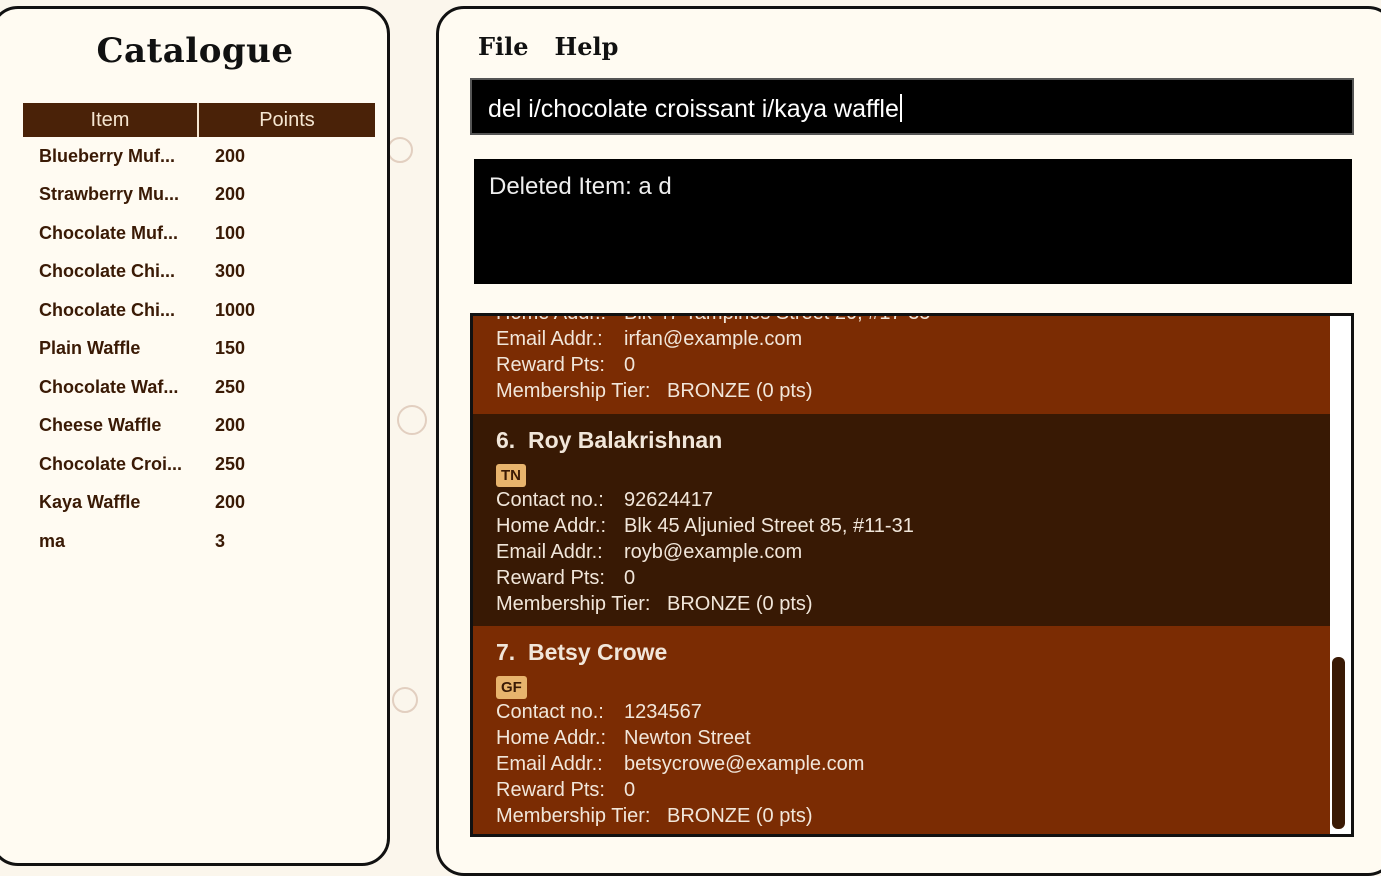 The width and height of the screenshot is (1381, 876). What do you see at coordinates (668, 499) in the screenshot?
I see `field-value: 92624417` at bounding box center [668, 499].